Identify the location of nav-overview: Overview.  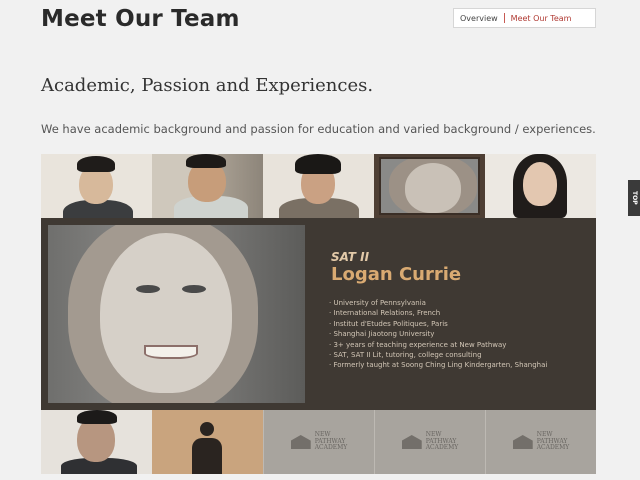
(479, 18).